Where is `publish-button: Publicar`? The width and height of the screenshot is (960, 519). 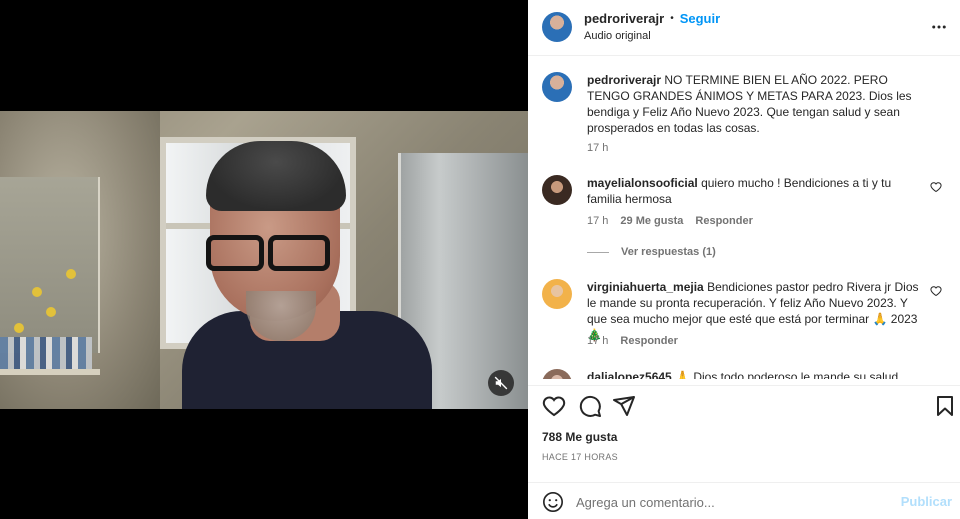 publish-button: Publicar is located at coordinates (926, 501).